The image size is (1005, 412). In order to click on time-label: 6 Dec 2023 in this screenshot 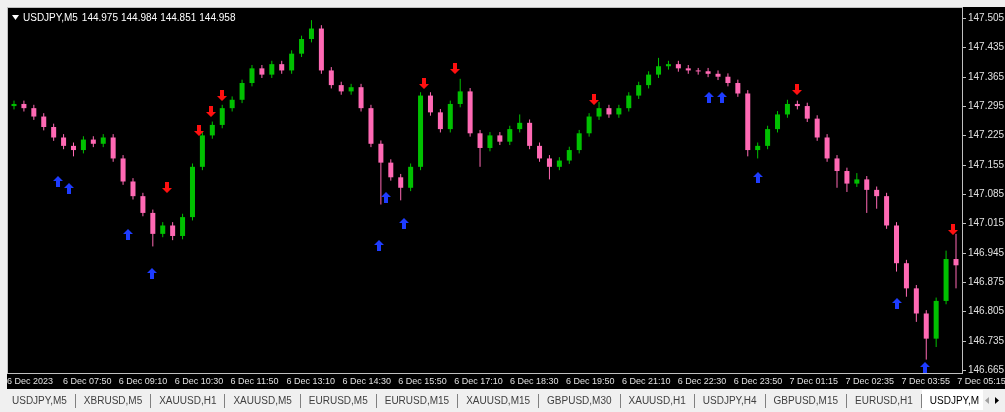, I will do `click(30, 381)`.